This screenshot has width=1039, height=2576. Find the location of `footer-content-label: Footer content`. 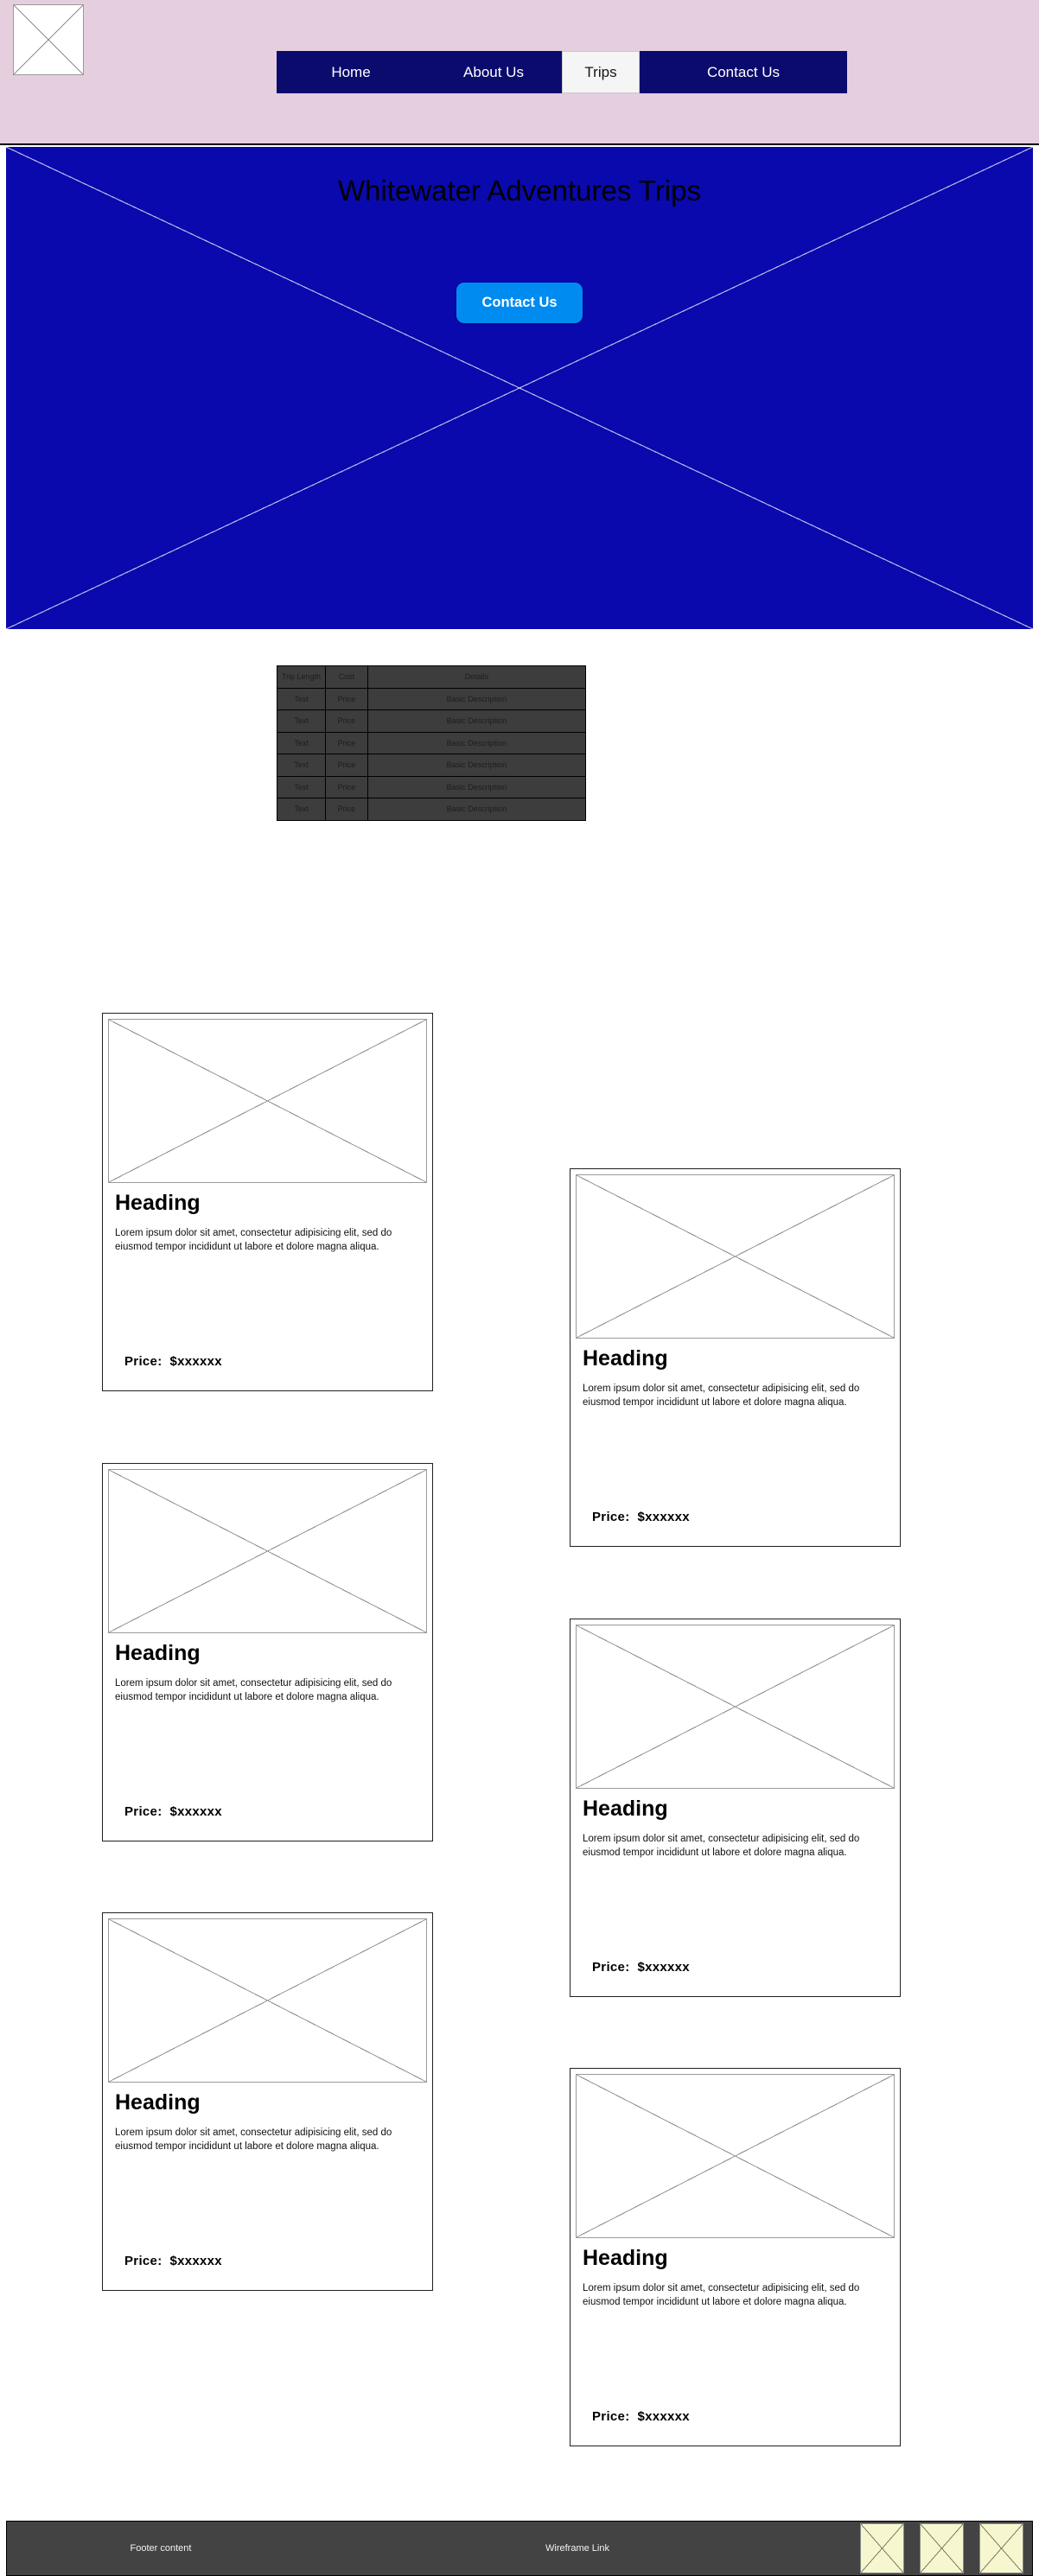

footer-content-label: Footer content is located at coordinates (161, 2548).